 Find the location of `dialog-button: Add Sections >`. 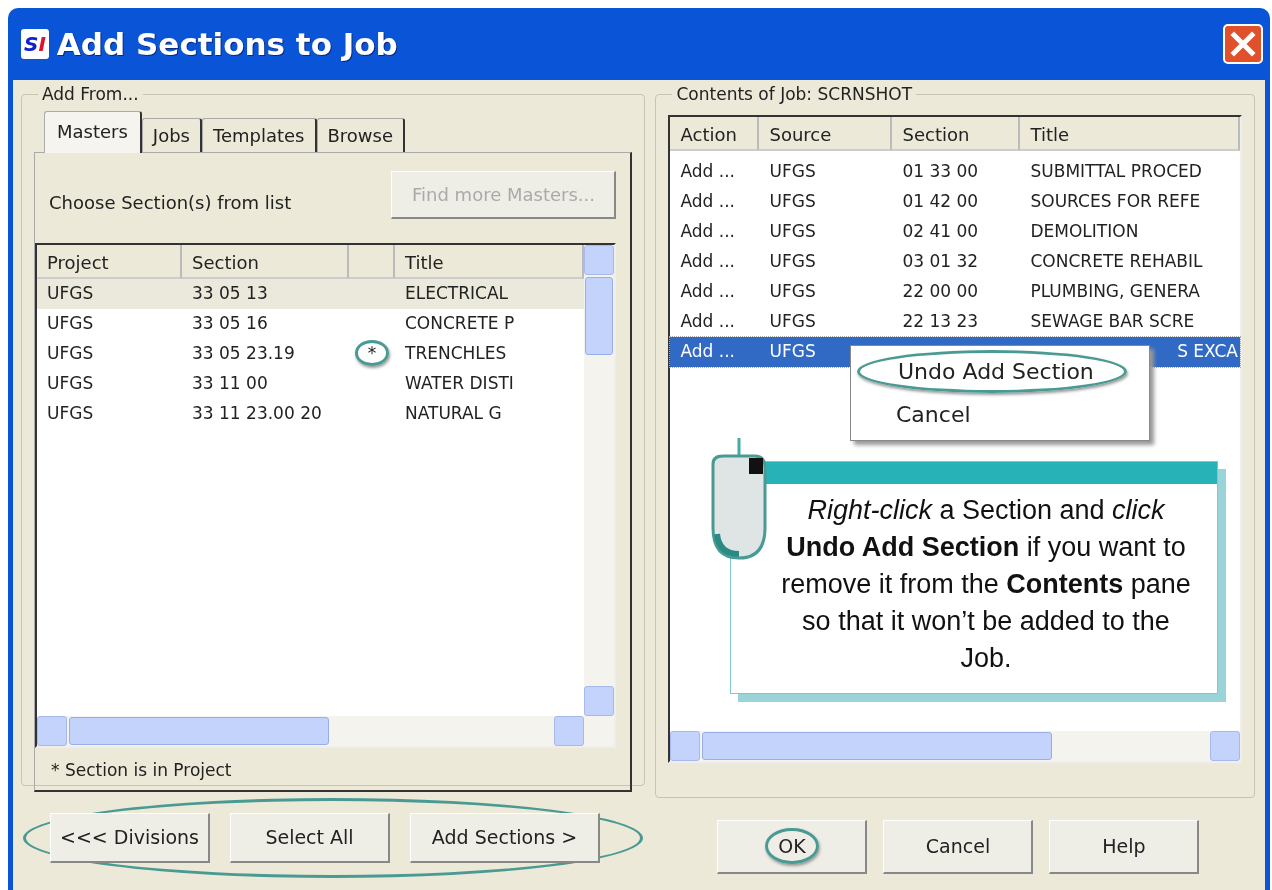

dialog-button: Add Sections > is located at coordinates (505, 838).